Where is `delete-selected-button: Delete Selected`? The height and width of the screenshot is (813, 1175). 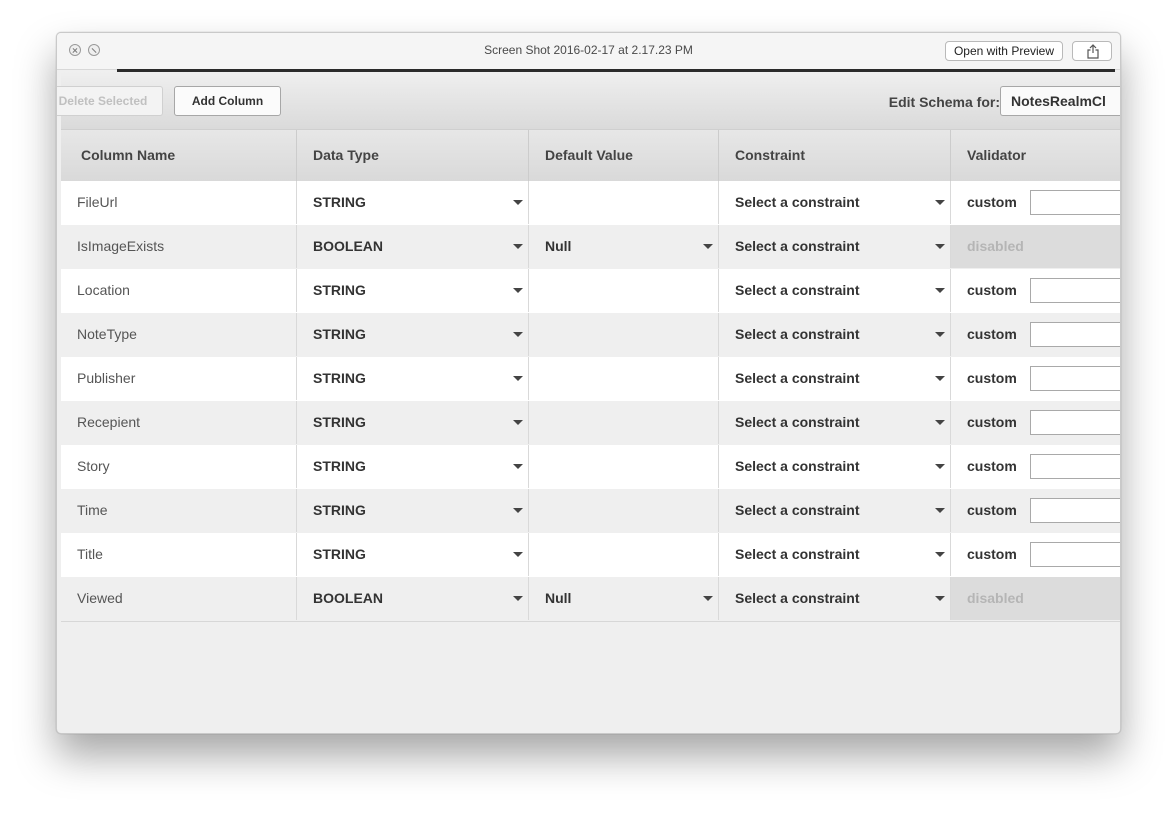
delete-selected-button: Delete Selected is located at coordinates (110, 101).